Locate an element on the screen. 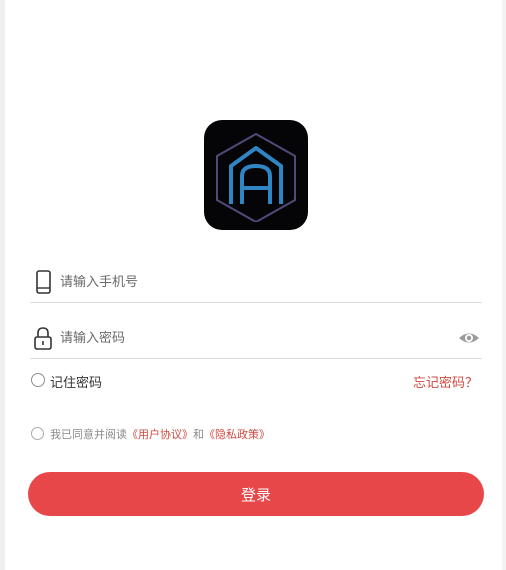 The height and width of the screenshot is (570, 506). agree-and: 和 is located at coordinates (198, 434).